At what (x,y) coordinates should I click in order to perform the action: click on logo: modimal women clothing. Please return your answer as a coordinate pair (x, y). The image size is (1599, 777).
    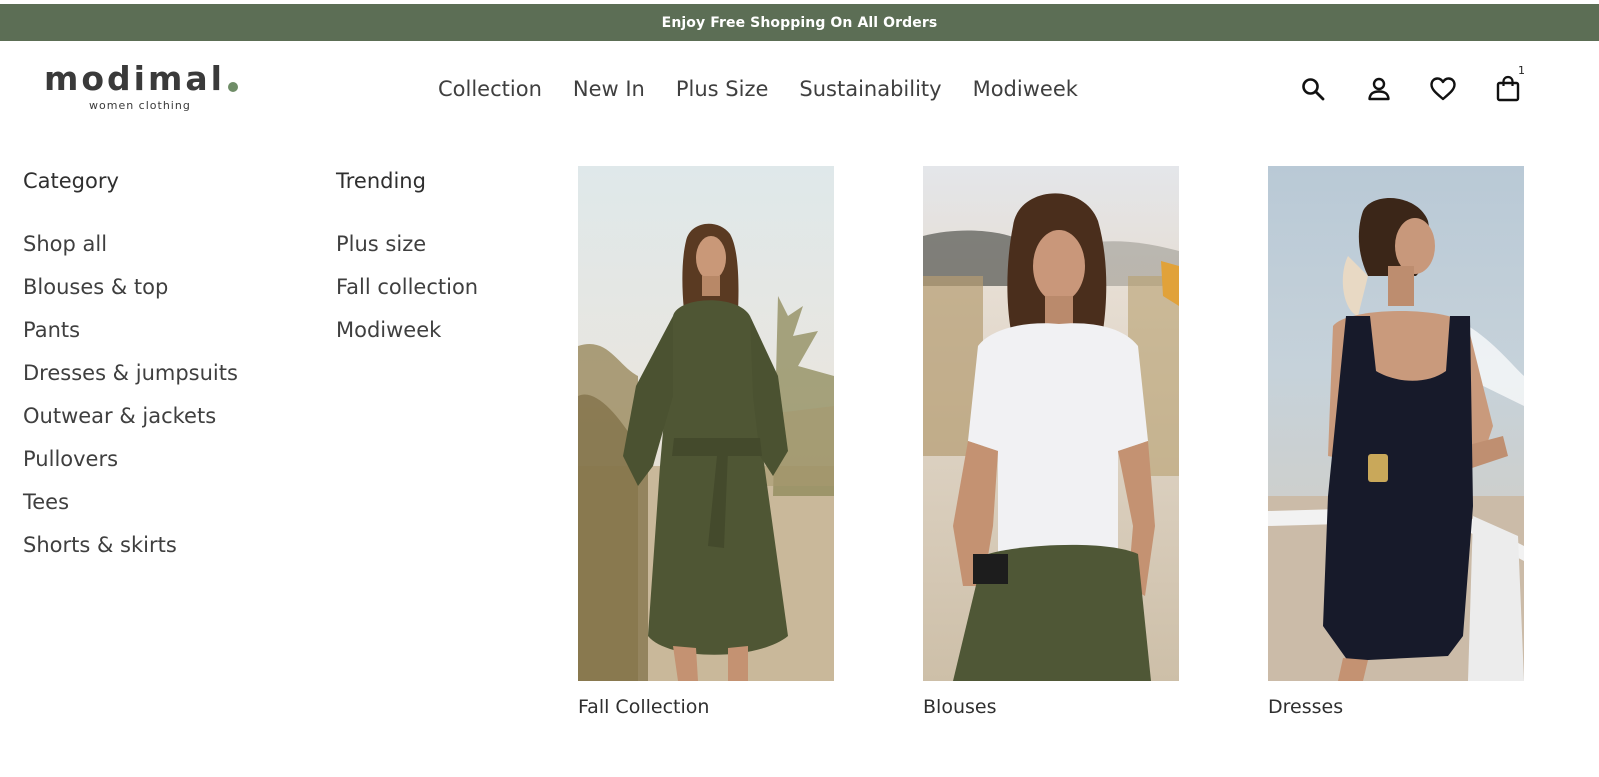
    Looking at the image, I should click on (141, 85).